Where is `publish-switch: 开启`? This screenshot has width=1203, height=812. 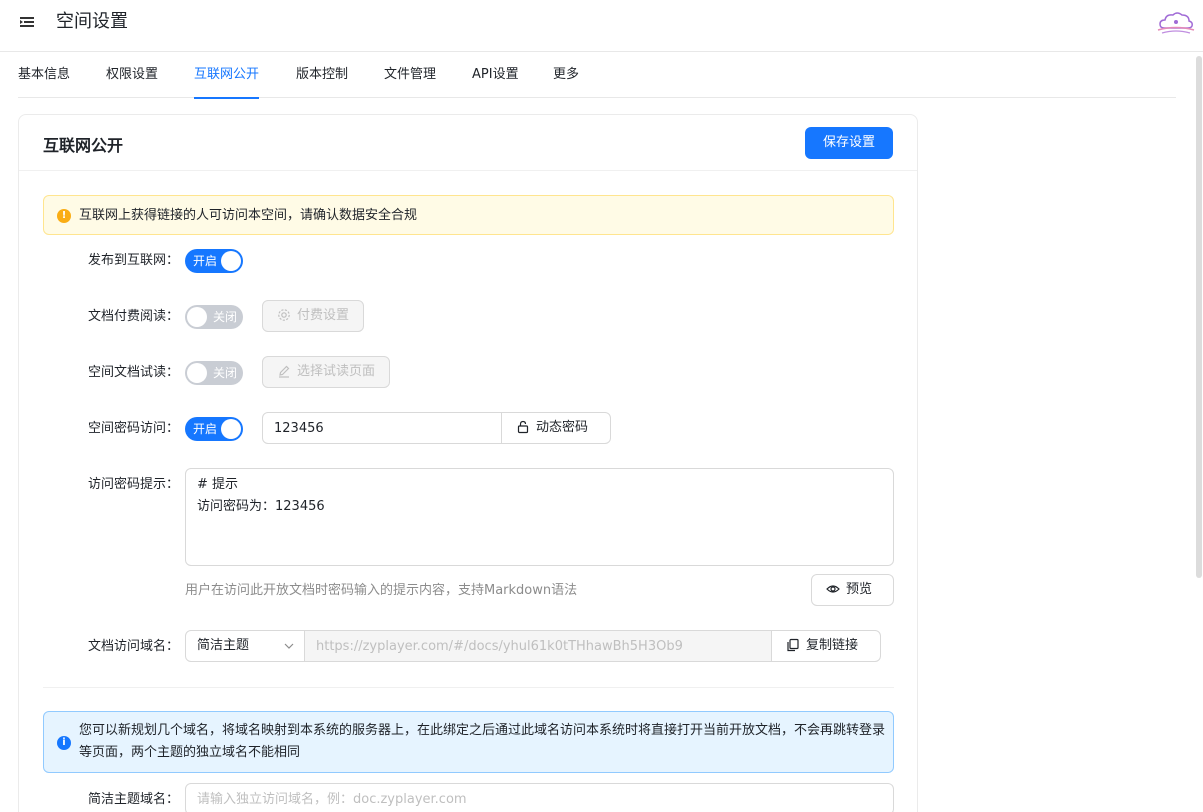
publish-switch: 开启 is located at coordinates (214, 261).